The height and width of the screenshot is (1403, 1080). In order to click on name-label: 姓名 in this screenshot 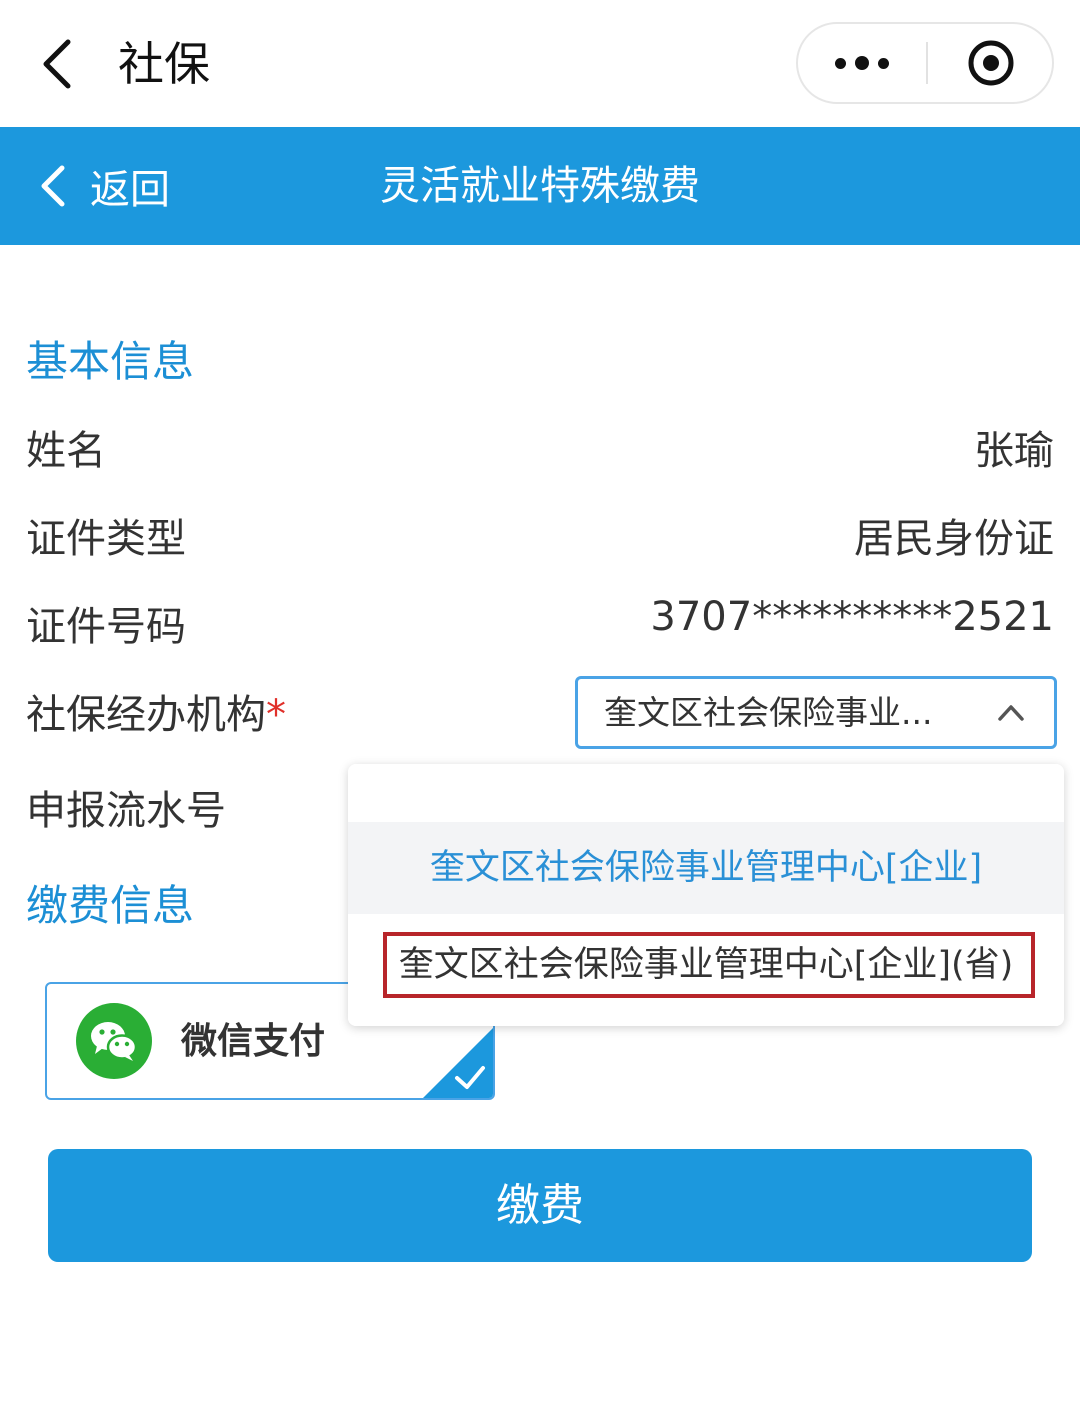, I will do `click(66, 451)`.